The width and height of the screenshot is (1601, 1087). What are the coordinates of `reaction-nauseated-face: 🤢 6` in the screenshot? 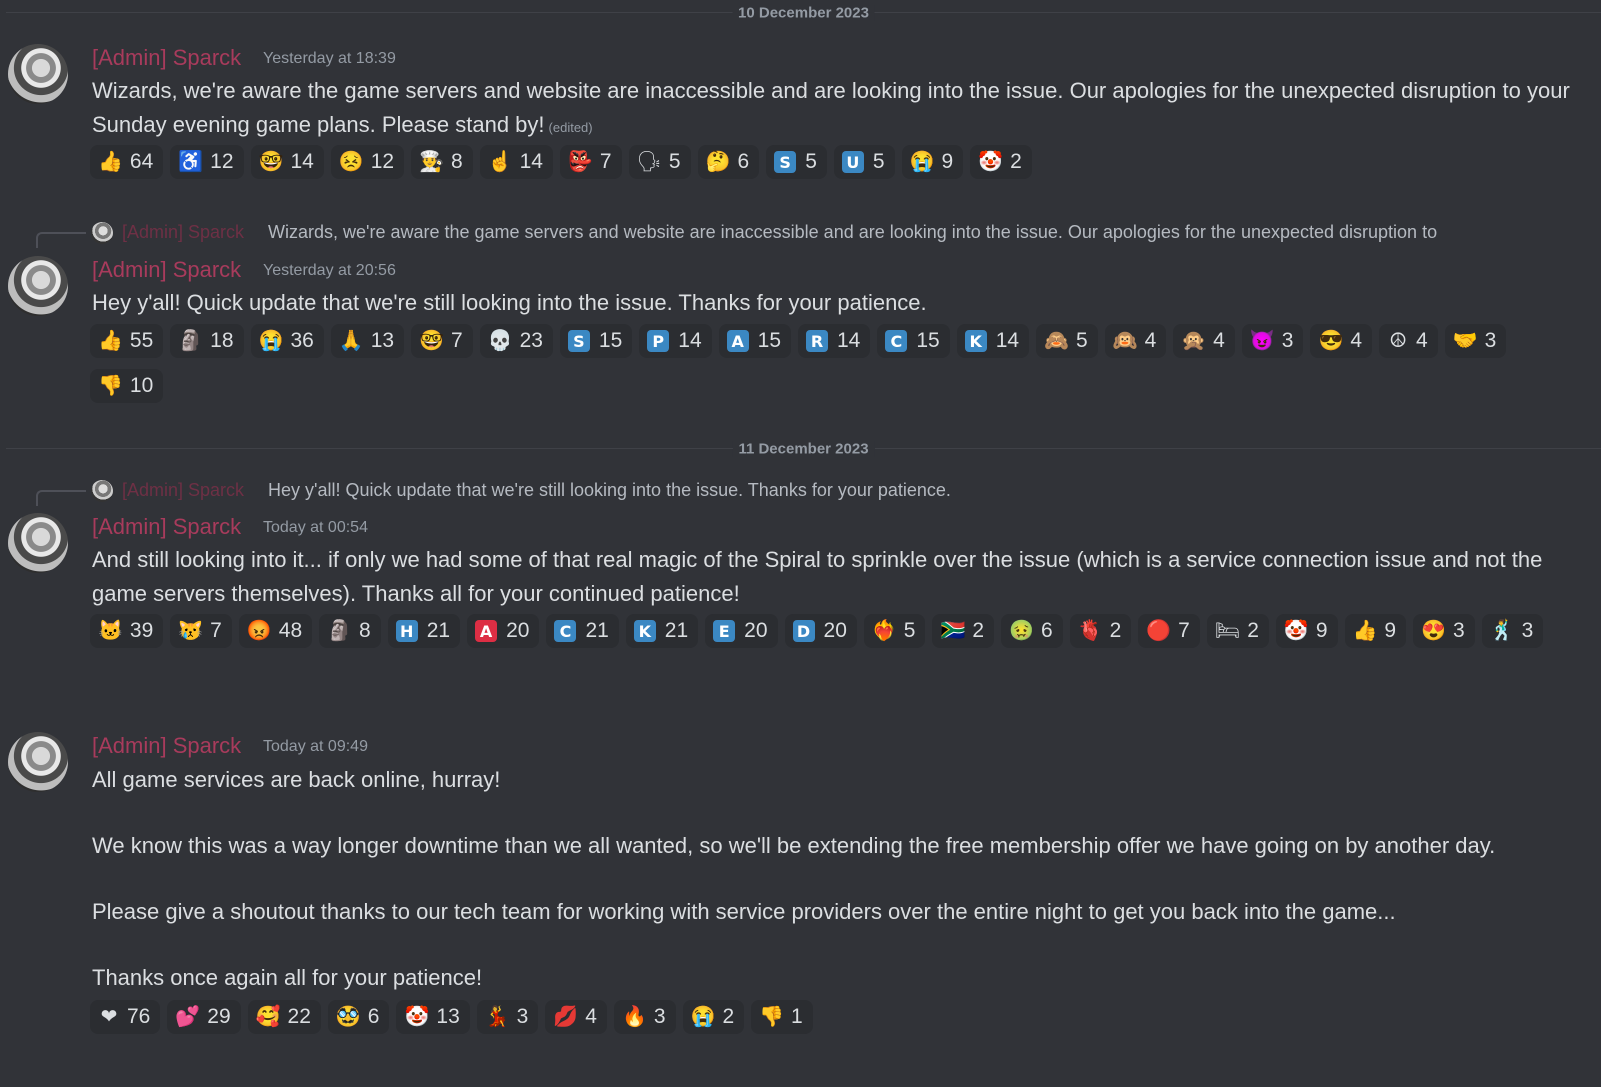 It's located at (1032, 631).